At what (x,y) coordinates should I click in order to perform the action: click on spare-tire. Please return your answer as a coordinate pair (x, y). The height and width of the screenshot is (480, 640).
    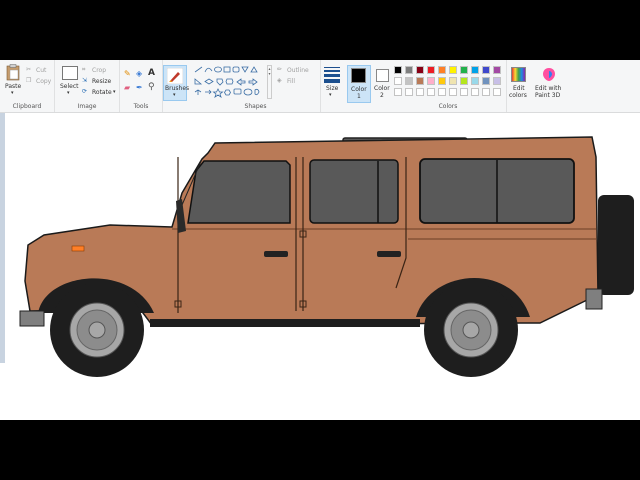
    Looking at the image, I should click on (616, 245).